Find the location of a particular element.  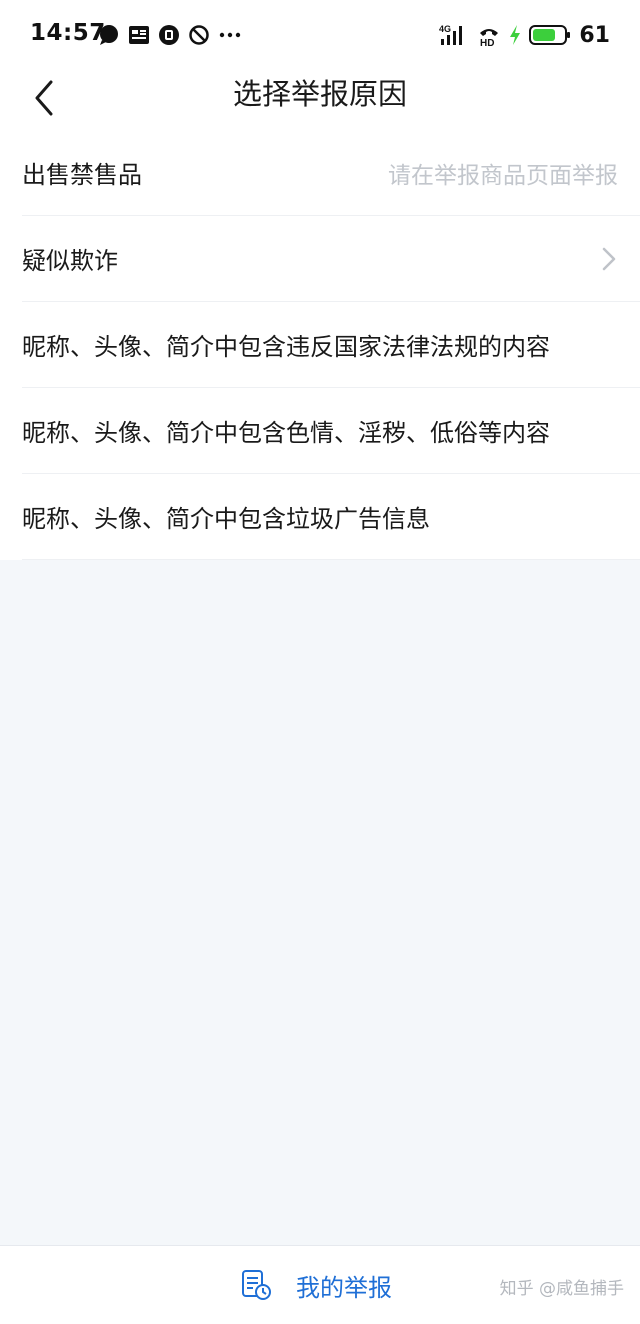

battery-level: 61 is located at coordinates (594, 35).